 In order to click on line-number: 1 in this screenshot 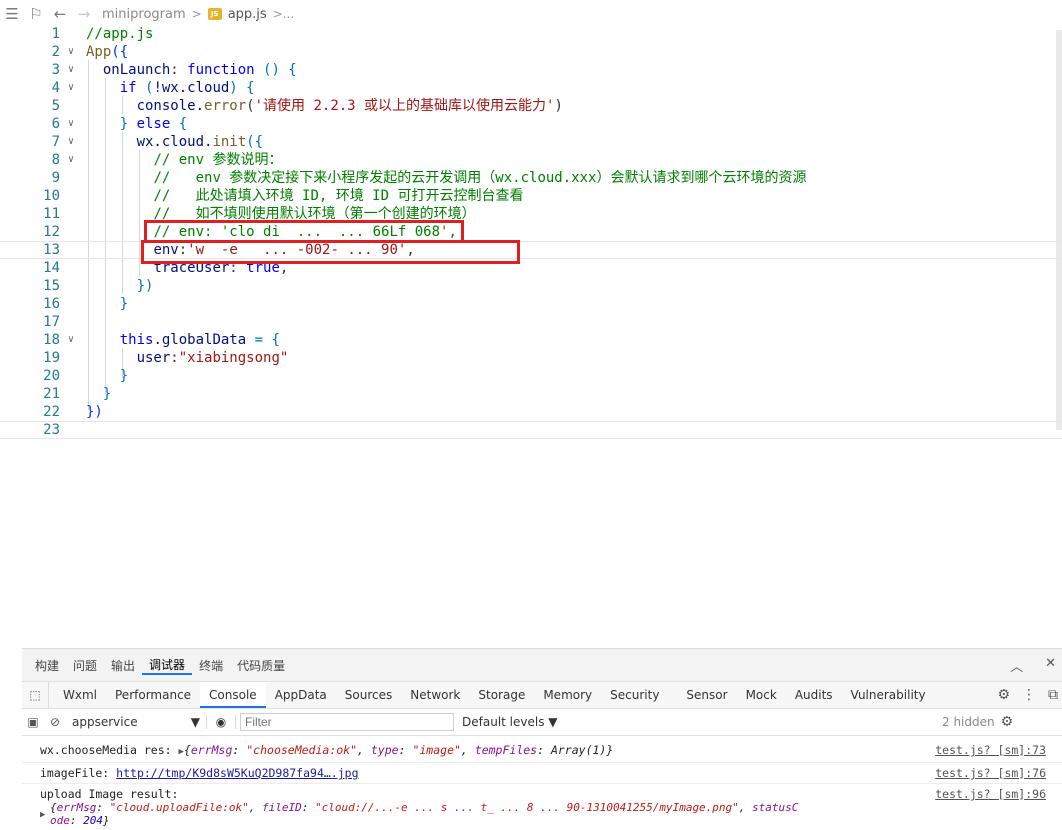, I will do `click(55, 34)`.